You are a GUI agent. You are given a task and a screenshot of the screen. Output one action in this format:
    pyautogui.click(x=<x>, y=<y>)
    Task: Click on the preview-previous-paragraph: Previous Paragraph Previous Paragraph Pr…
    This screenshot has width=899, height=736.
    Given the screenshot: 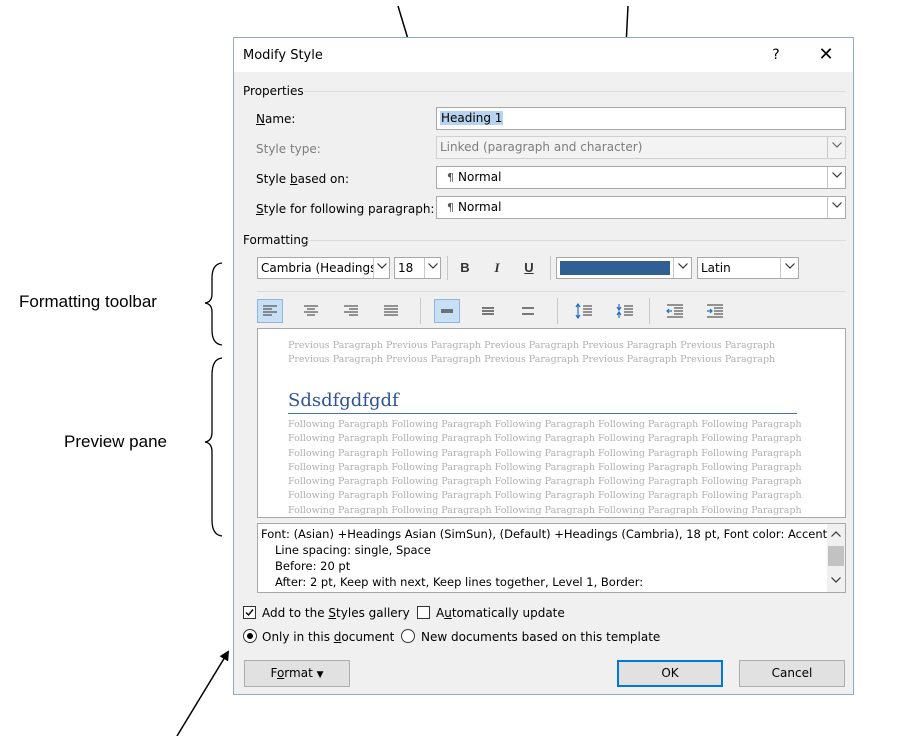 What is the action you would take?
    pyautogui.click(x=532, y=353)
    